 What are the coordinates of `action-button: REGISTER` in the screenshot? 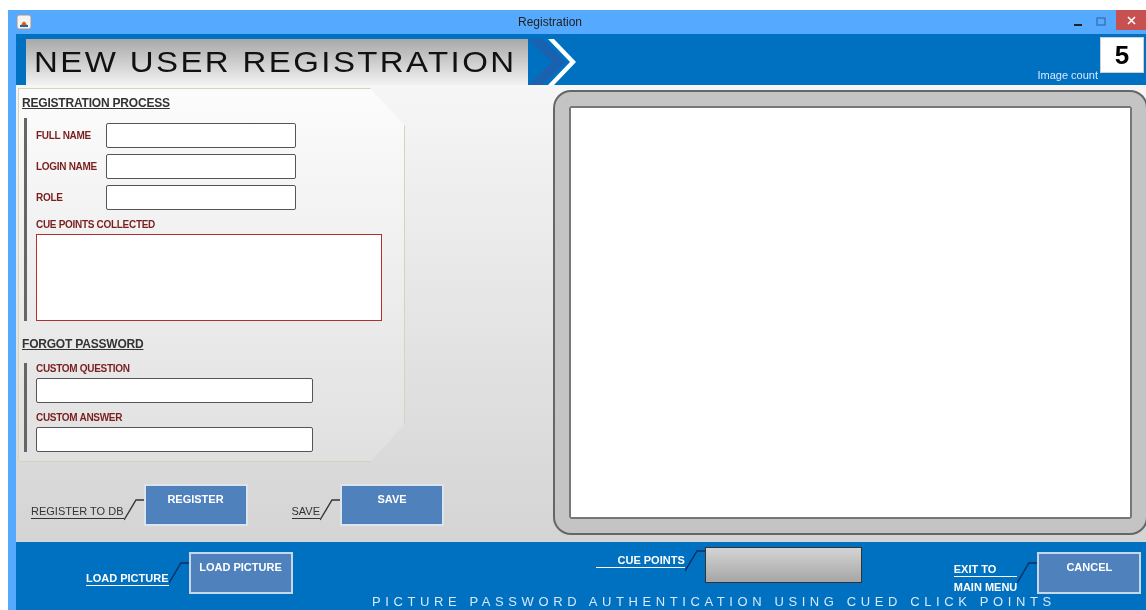 It's located at (195, 505).